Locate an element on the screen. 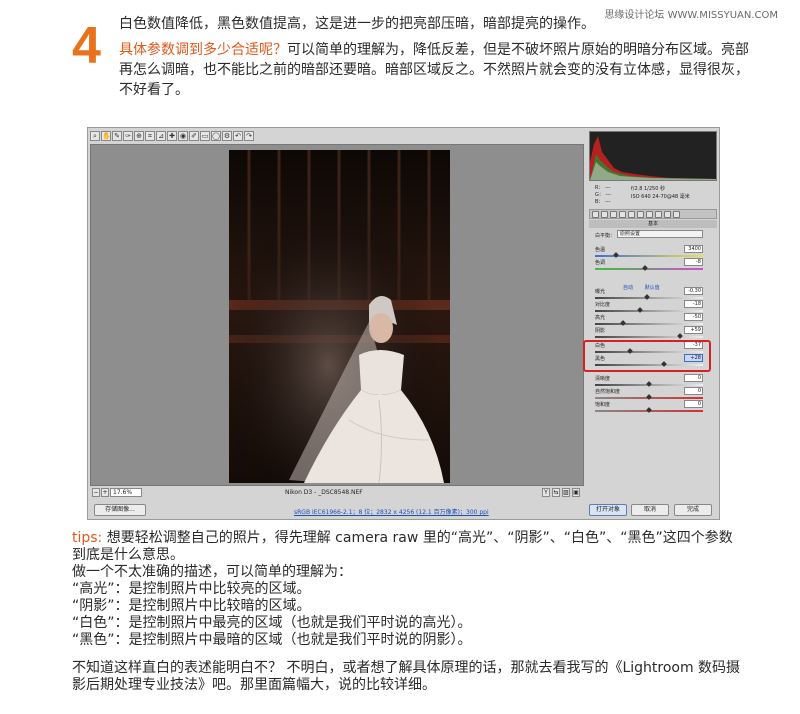 Image resolution: width=800 pixels, height=714 pixels. r-readout: R： --- is located at coordinates (603, 188).